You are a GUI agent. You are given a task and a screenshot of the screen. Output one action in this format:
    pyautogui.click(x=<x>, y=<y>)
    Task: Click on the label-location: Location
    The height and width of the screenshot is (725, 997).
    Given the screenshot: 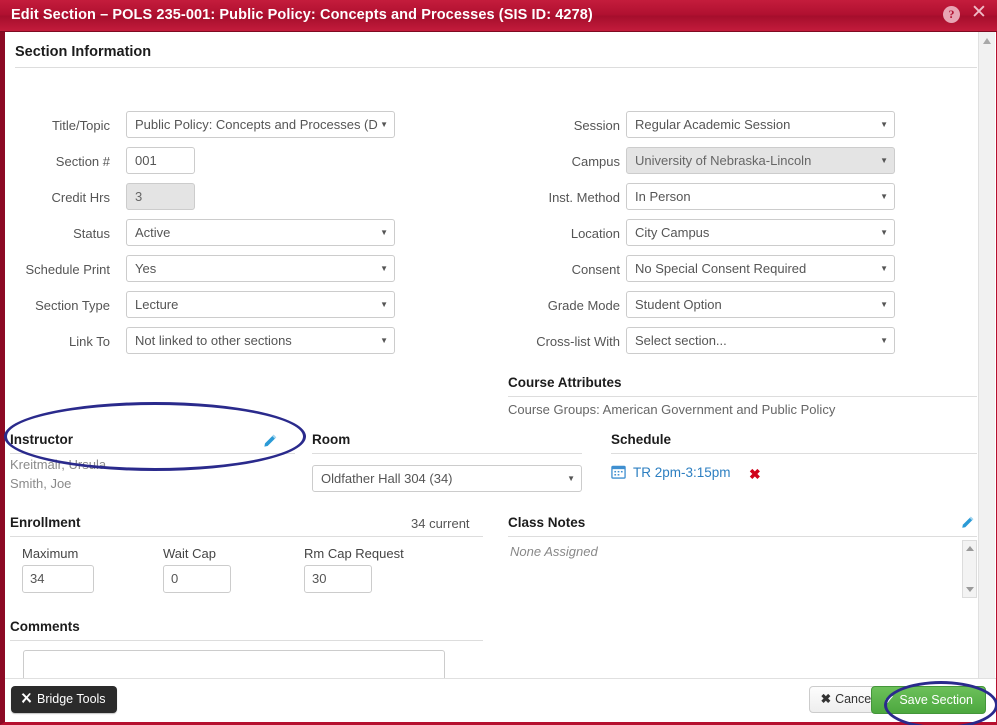 What is the action you would take?
    pyautogui.click(x=595, y=233)
    